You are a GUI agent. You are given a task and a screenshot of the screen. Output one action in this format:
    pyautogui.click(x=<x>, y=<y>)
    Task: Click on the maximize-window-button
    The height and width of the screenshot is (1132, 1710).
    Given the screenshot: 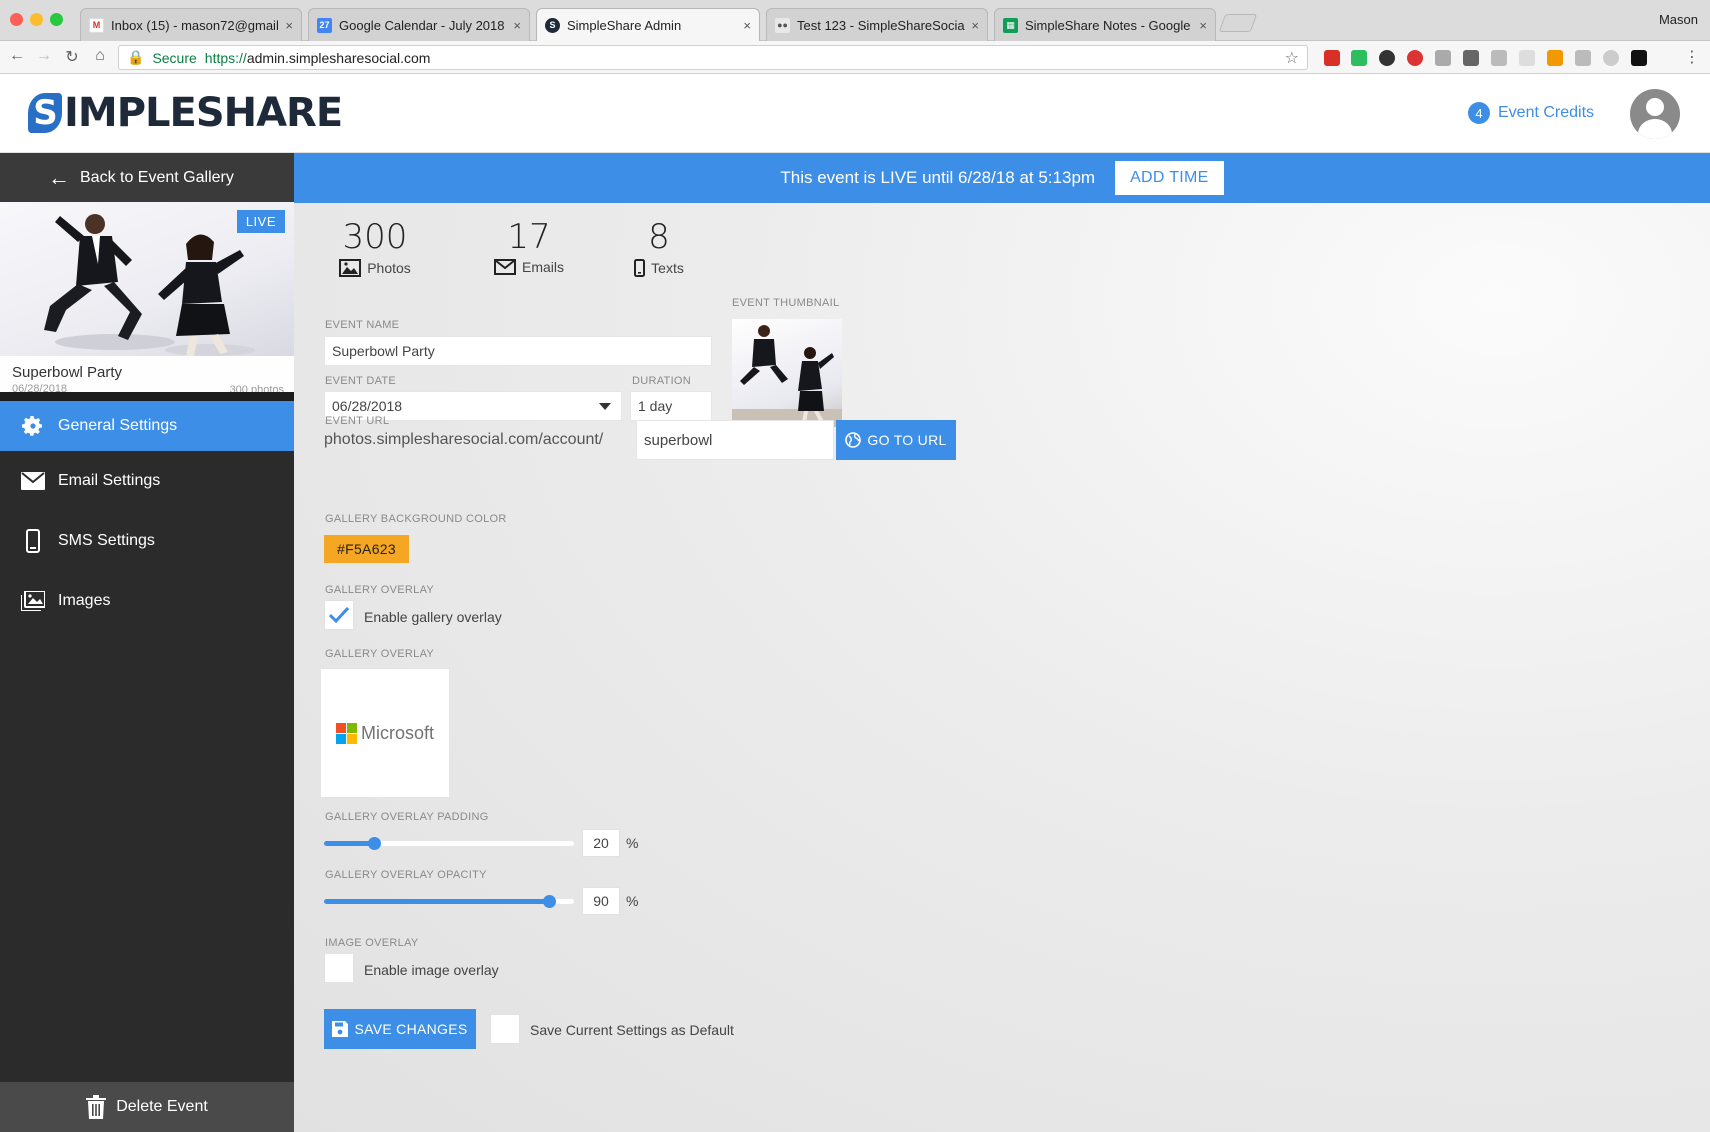 What is the action you would take?
    pyautogui.click(x=56, y=19)
    